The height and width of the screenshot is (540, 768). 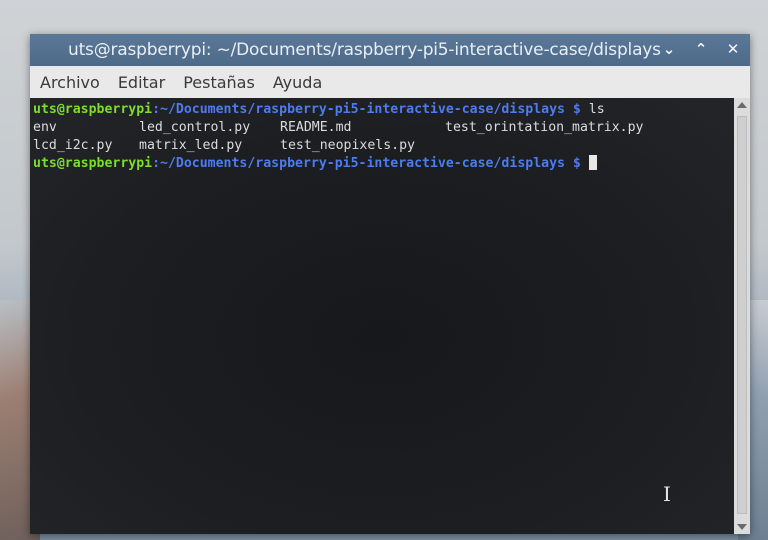 What do you see at coordinates (195, 127) in the screenshot?
I see `file-entry: led_control.py` at bounding box center [195, 127].